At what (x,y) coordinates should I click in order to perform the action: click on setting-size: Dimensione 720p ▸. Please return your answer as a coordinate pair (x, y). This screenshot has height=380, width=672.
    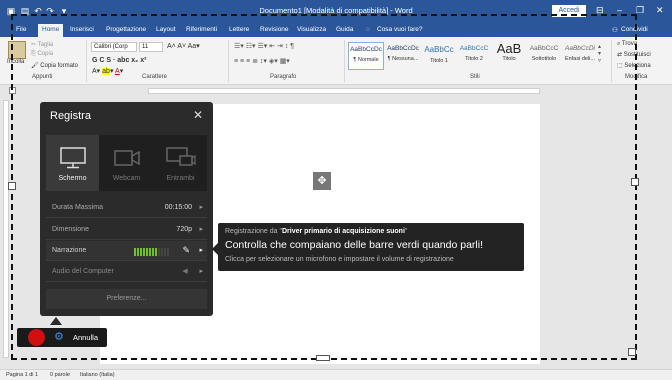
    Looking at the image, I should click on (126, 230).